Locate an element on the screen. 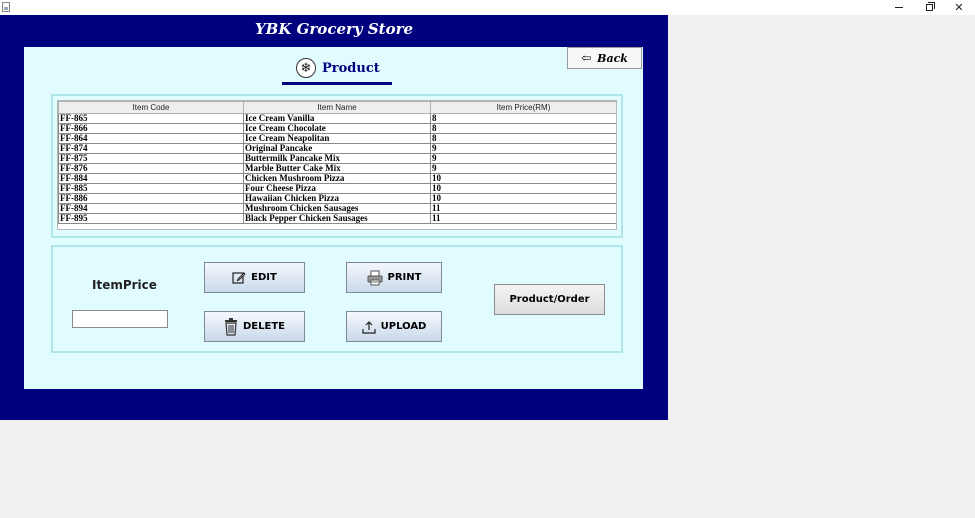 The height and width of the screenshot is (518, 975). page-header: ❄ Product is located at coordinates (344, 68).